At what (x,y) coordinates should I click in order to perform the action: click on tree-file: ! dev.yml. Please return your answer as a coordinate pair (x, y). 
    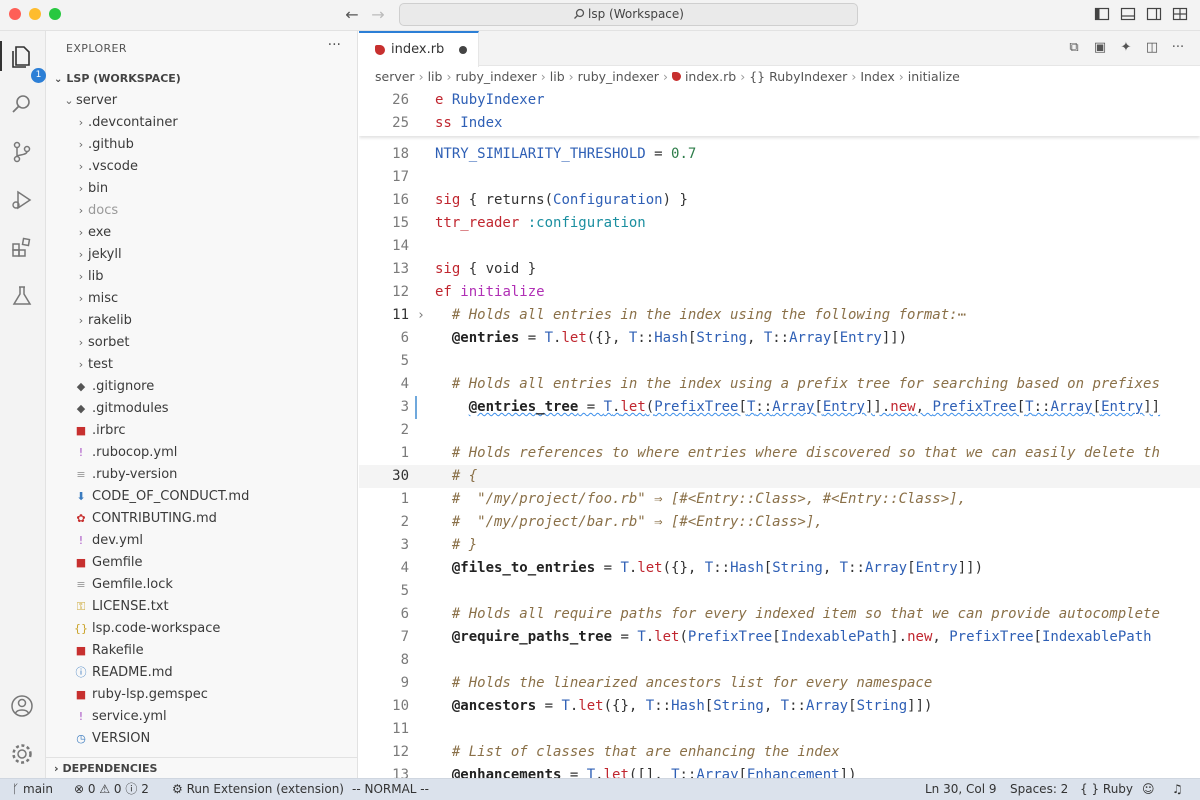
    Looking at the image, I should click on (201, 541).